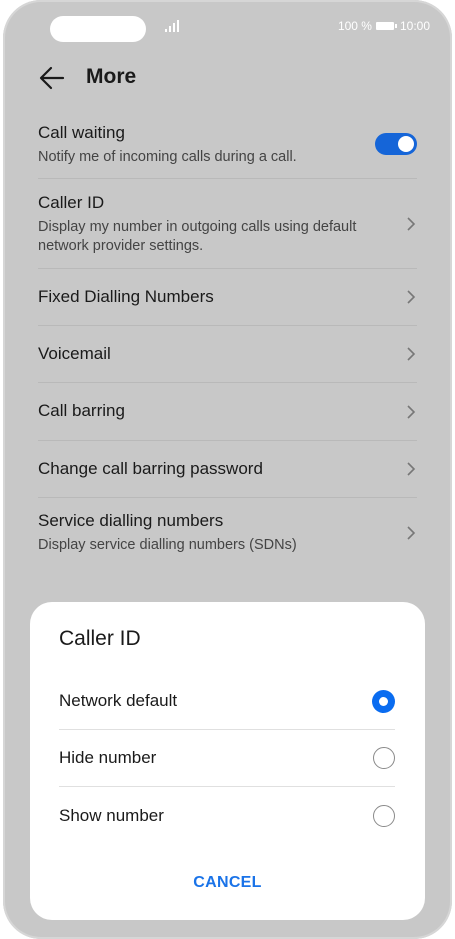 Image resolution: width=455 pixels, height=939 pixels. Describe the element at coordinates (227, 815) in the screenshot. I see `option-show-number: Show number` at that location.